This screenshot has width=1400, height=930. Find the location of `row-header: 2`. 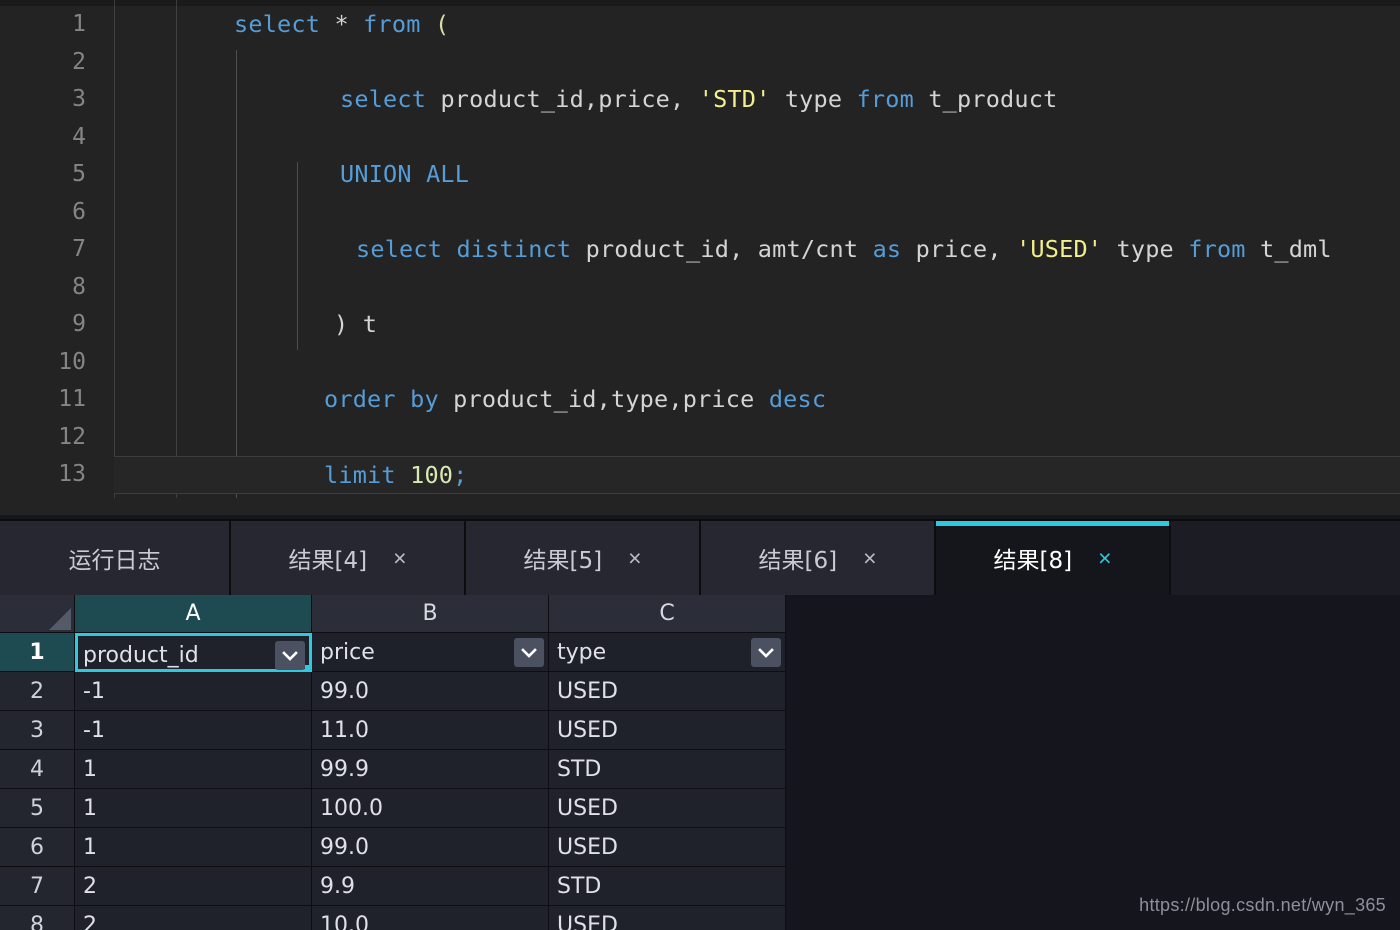

row-header: 2 is located at coordinates (37, 691).